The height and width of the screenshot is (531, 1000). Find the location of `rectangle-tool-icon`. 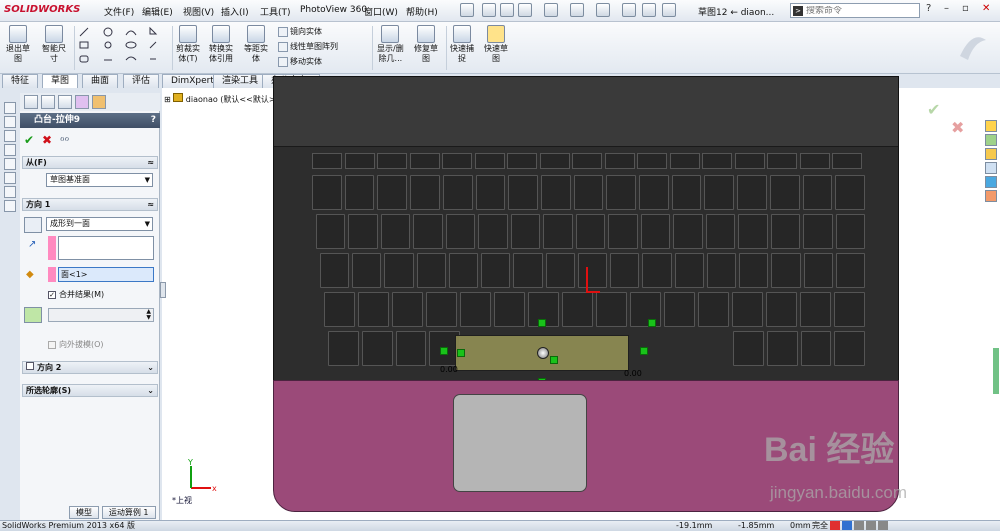

rectangle-tool-icon is located at coordinates (10, 136).